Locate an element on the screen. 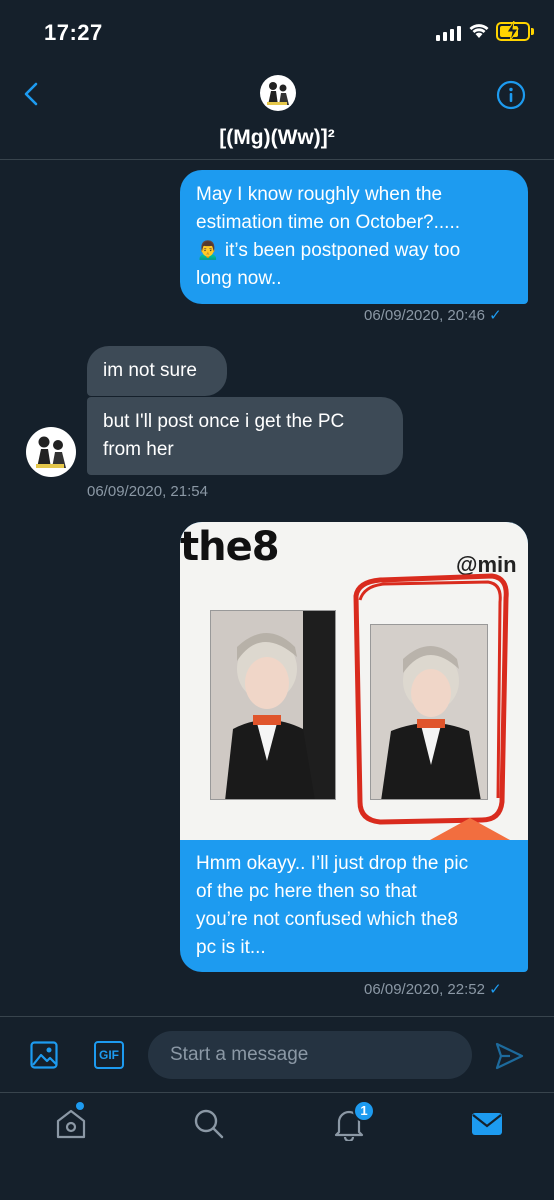  gif-label: GIF is located at coordinates (109, 1055).